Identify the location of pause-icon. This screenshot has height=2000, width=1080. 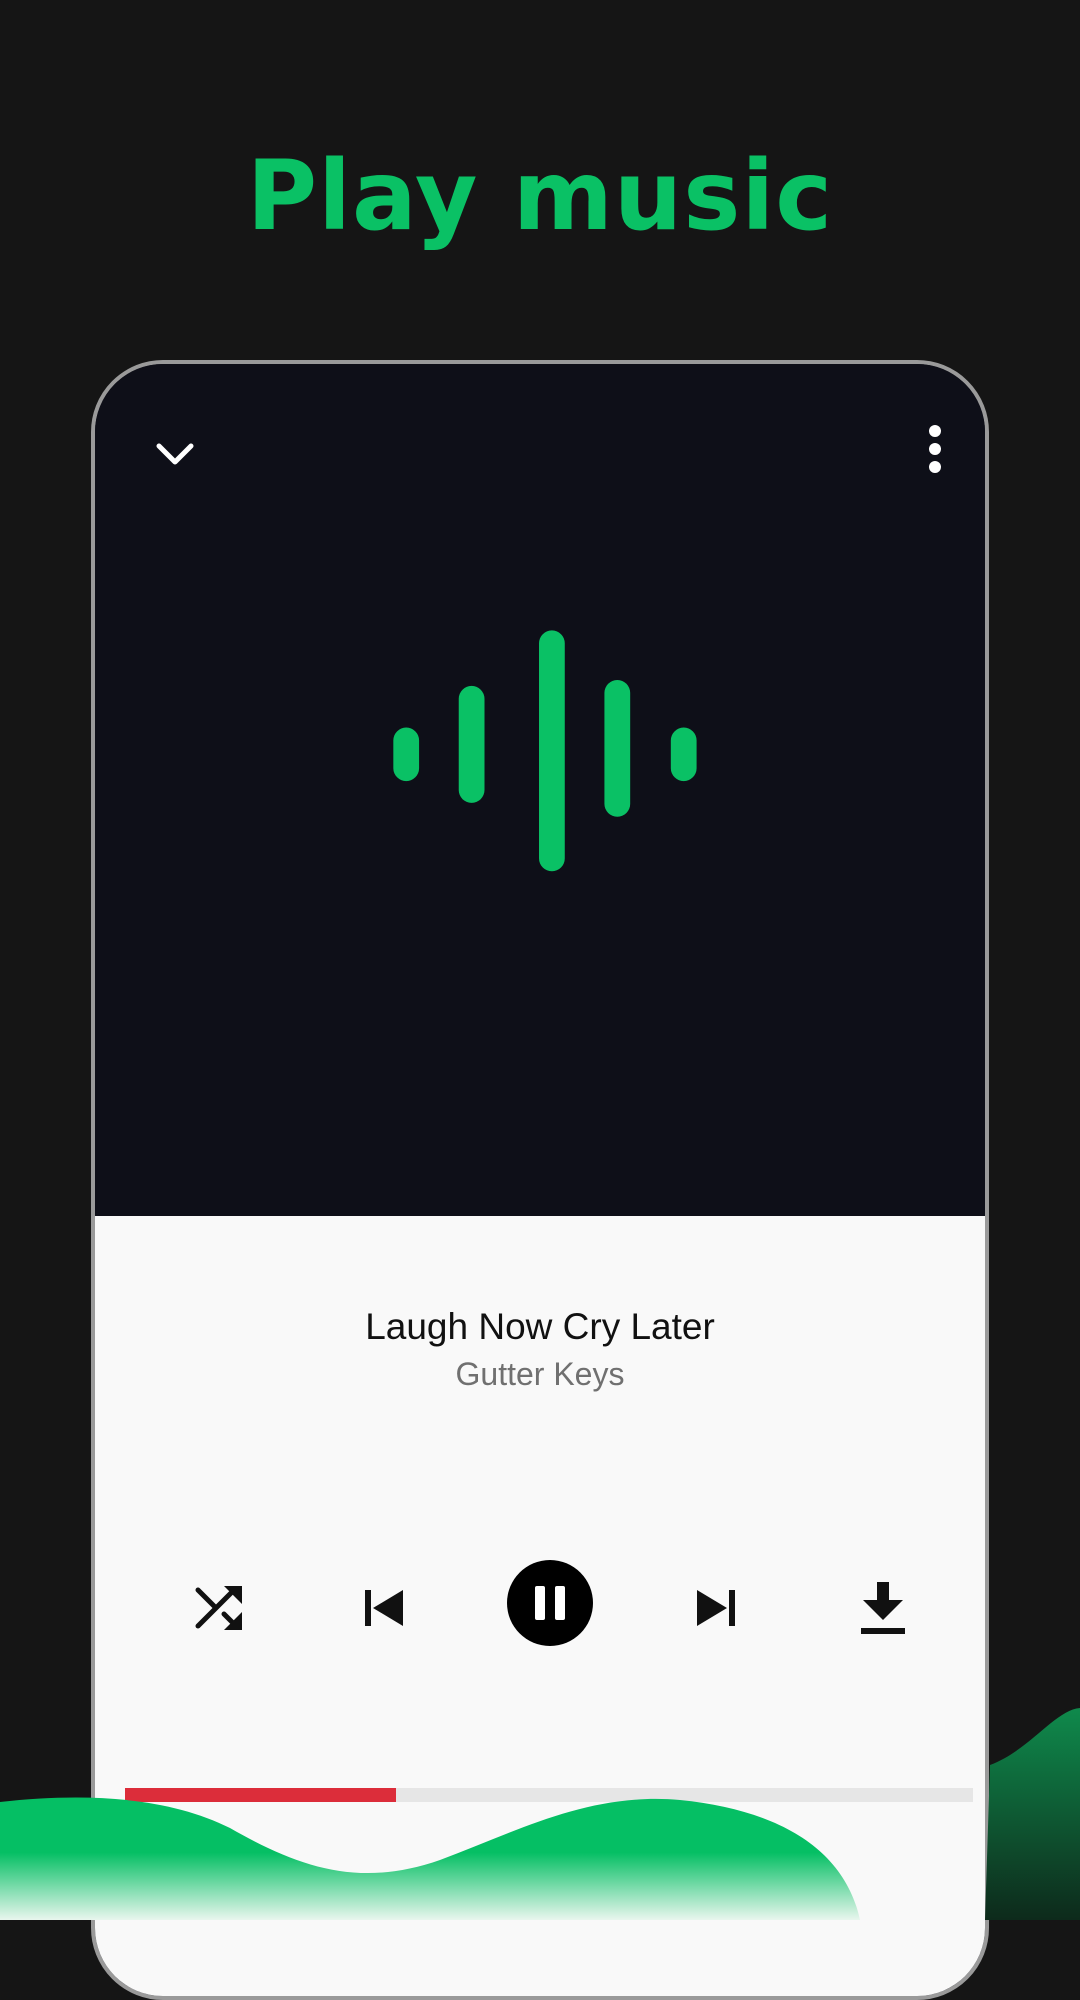
(550, 1603).